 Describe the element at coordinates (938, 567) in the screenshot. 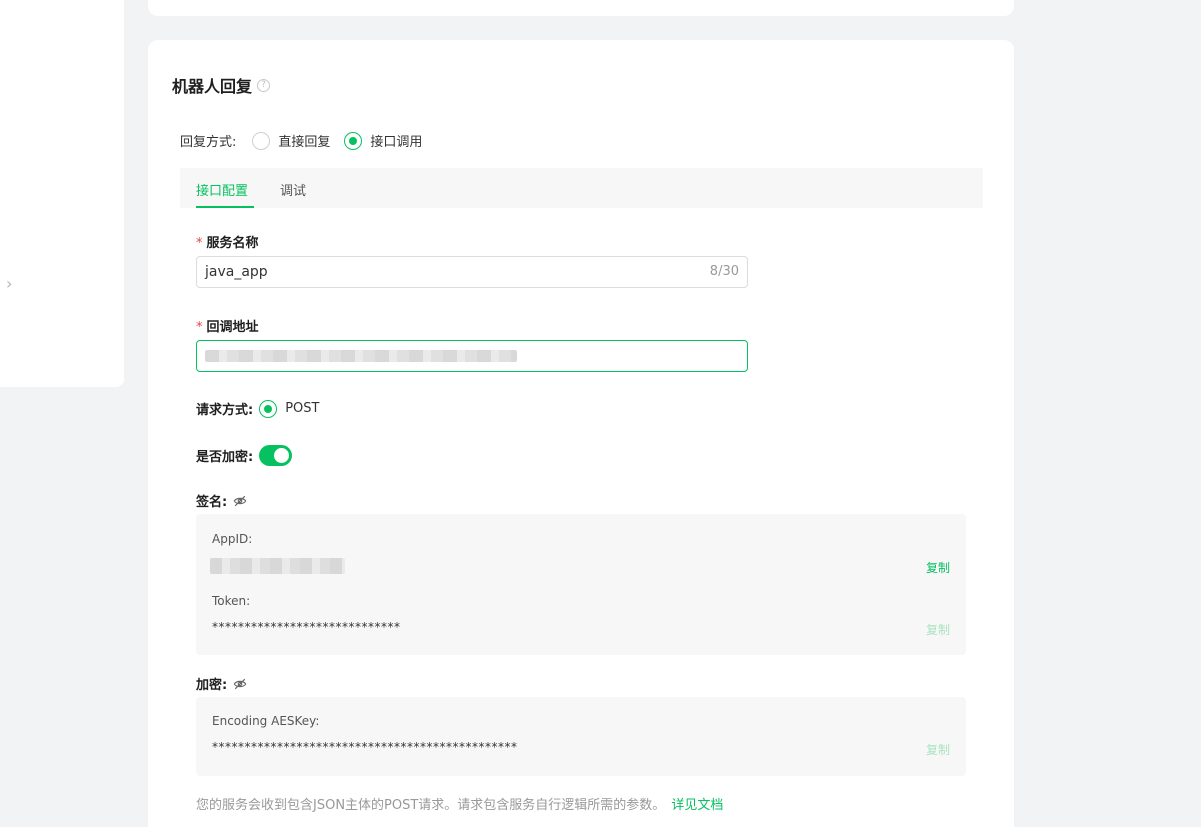

I see `copy-appid-button: 复制` at that location.